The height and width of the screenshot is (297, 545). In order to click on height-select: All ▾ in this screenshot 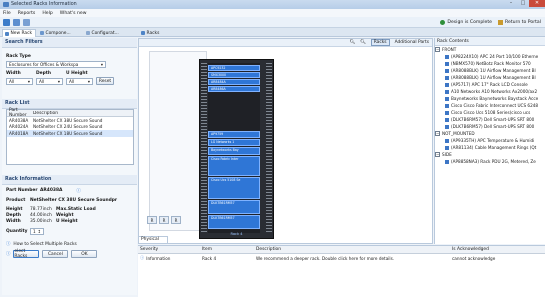, I will do `click(79, 81)`.